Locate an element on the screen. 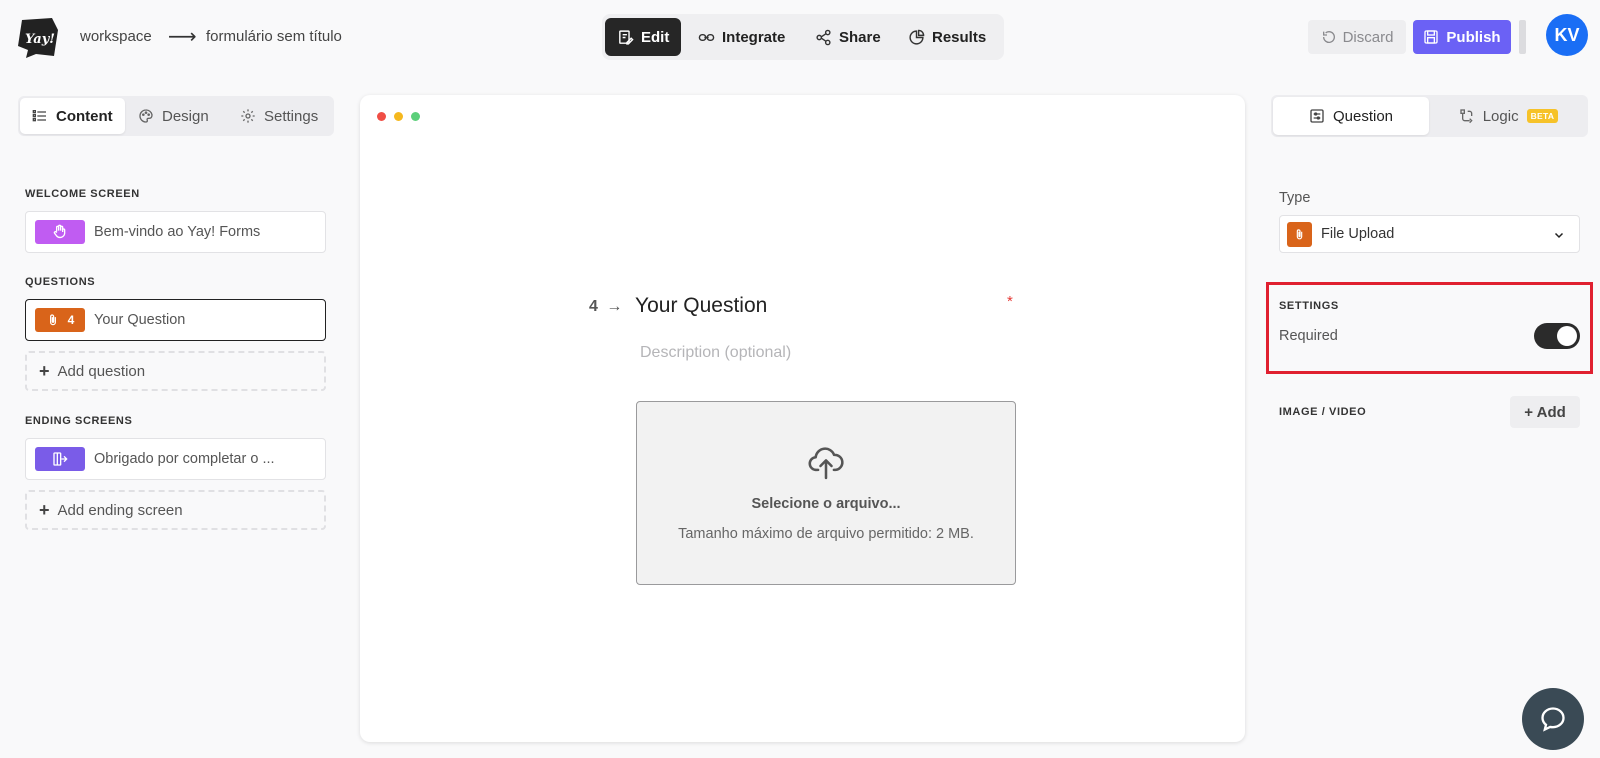 The height and width of the screenshot is (758, 1600). tab-content-label: Content is located at coordinates (84, 116).